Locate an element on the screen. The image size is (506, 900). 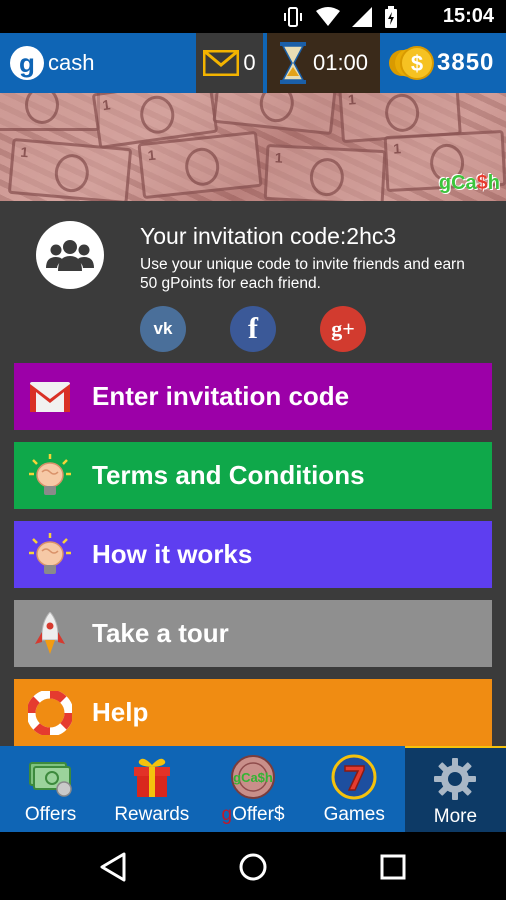
google-plus-share-button: g+ is located at coordinates (343, 329).